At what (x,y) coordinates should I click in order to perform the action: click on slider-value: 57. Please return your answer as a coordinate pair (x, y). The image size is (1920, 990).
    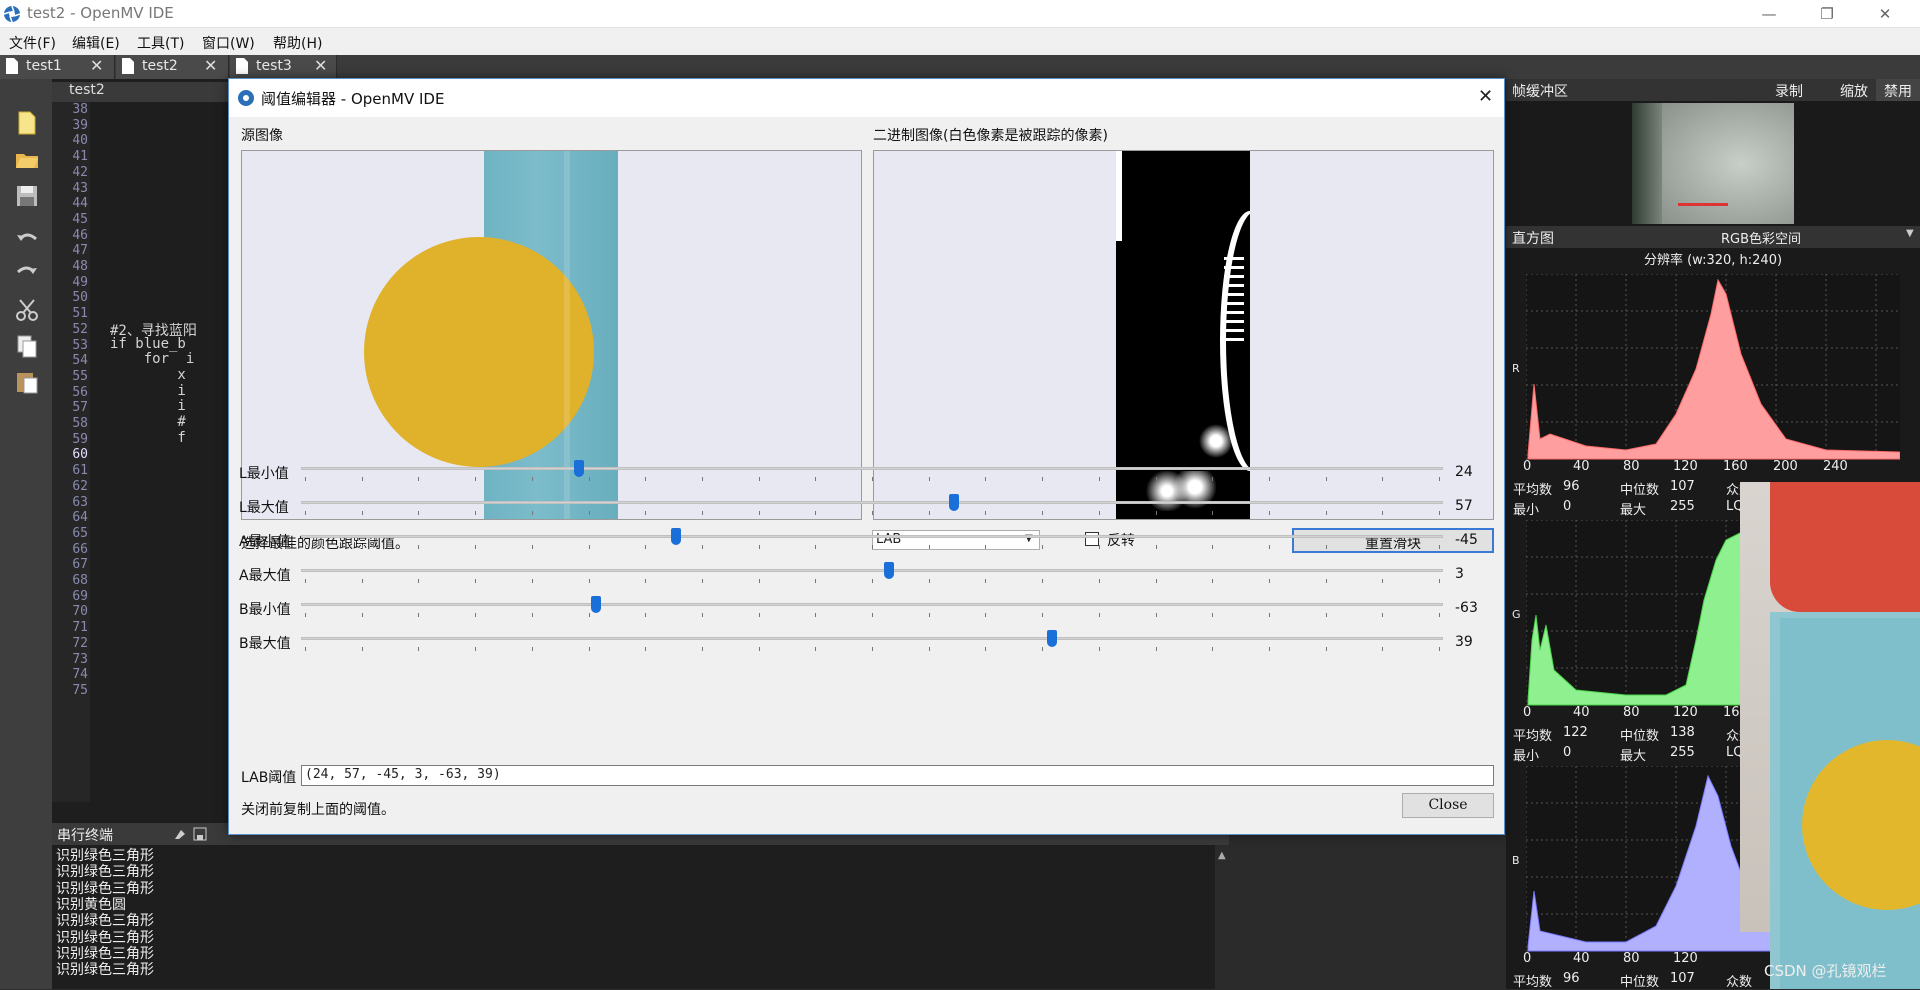
    Looking at the image, I should click on (1464, 506).